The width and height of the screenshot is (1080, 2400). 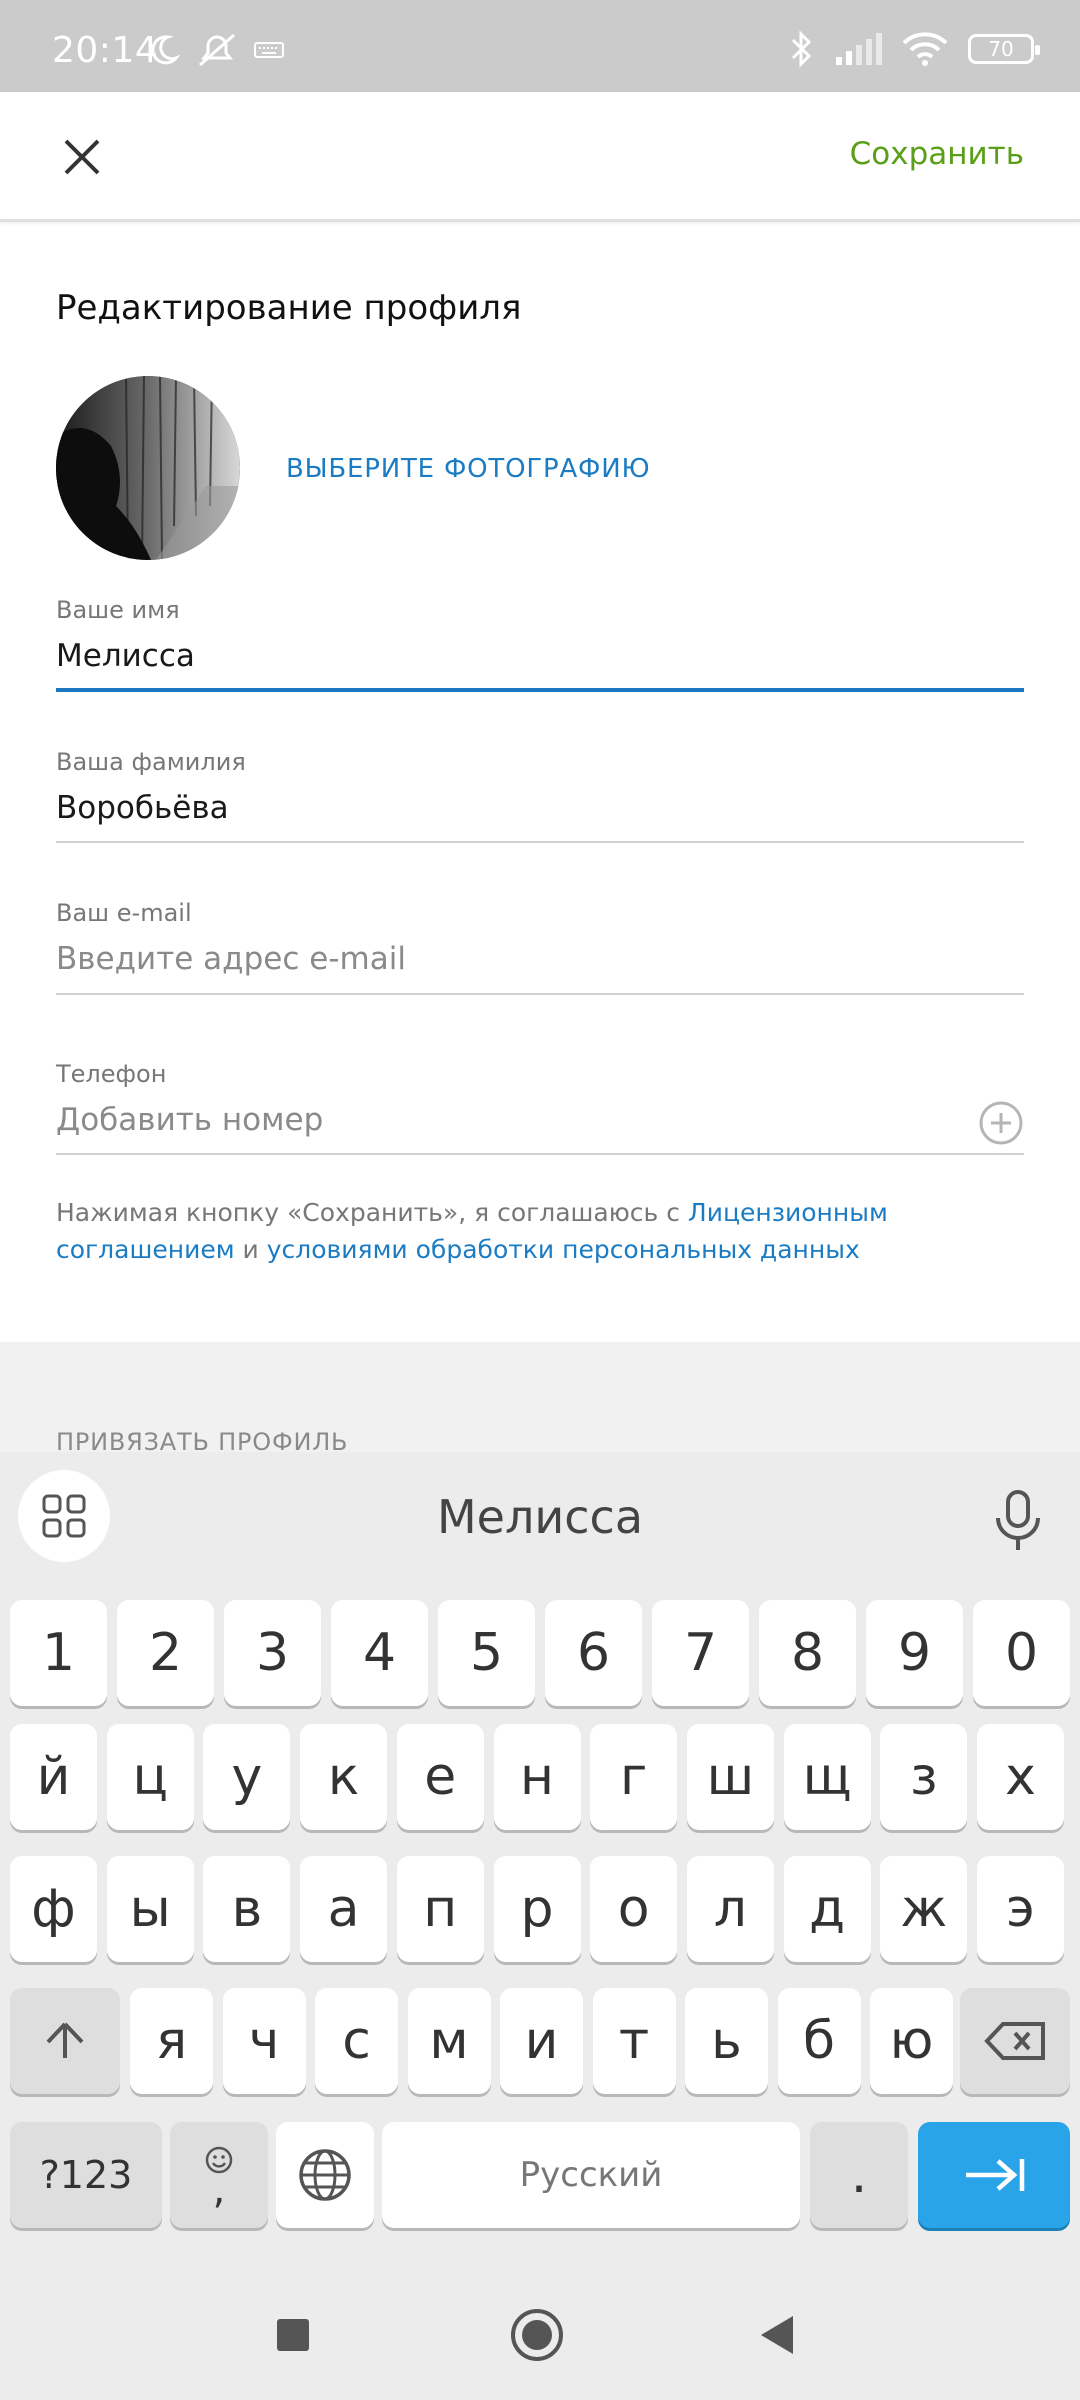 I want to click on wifi-icon, so click(x=925, y=49).